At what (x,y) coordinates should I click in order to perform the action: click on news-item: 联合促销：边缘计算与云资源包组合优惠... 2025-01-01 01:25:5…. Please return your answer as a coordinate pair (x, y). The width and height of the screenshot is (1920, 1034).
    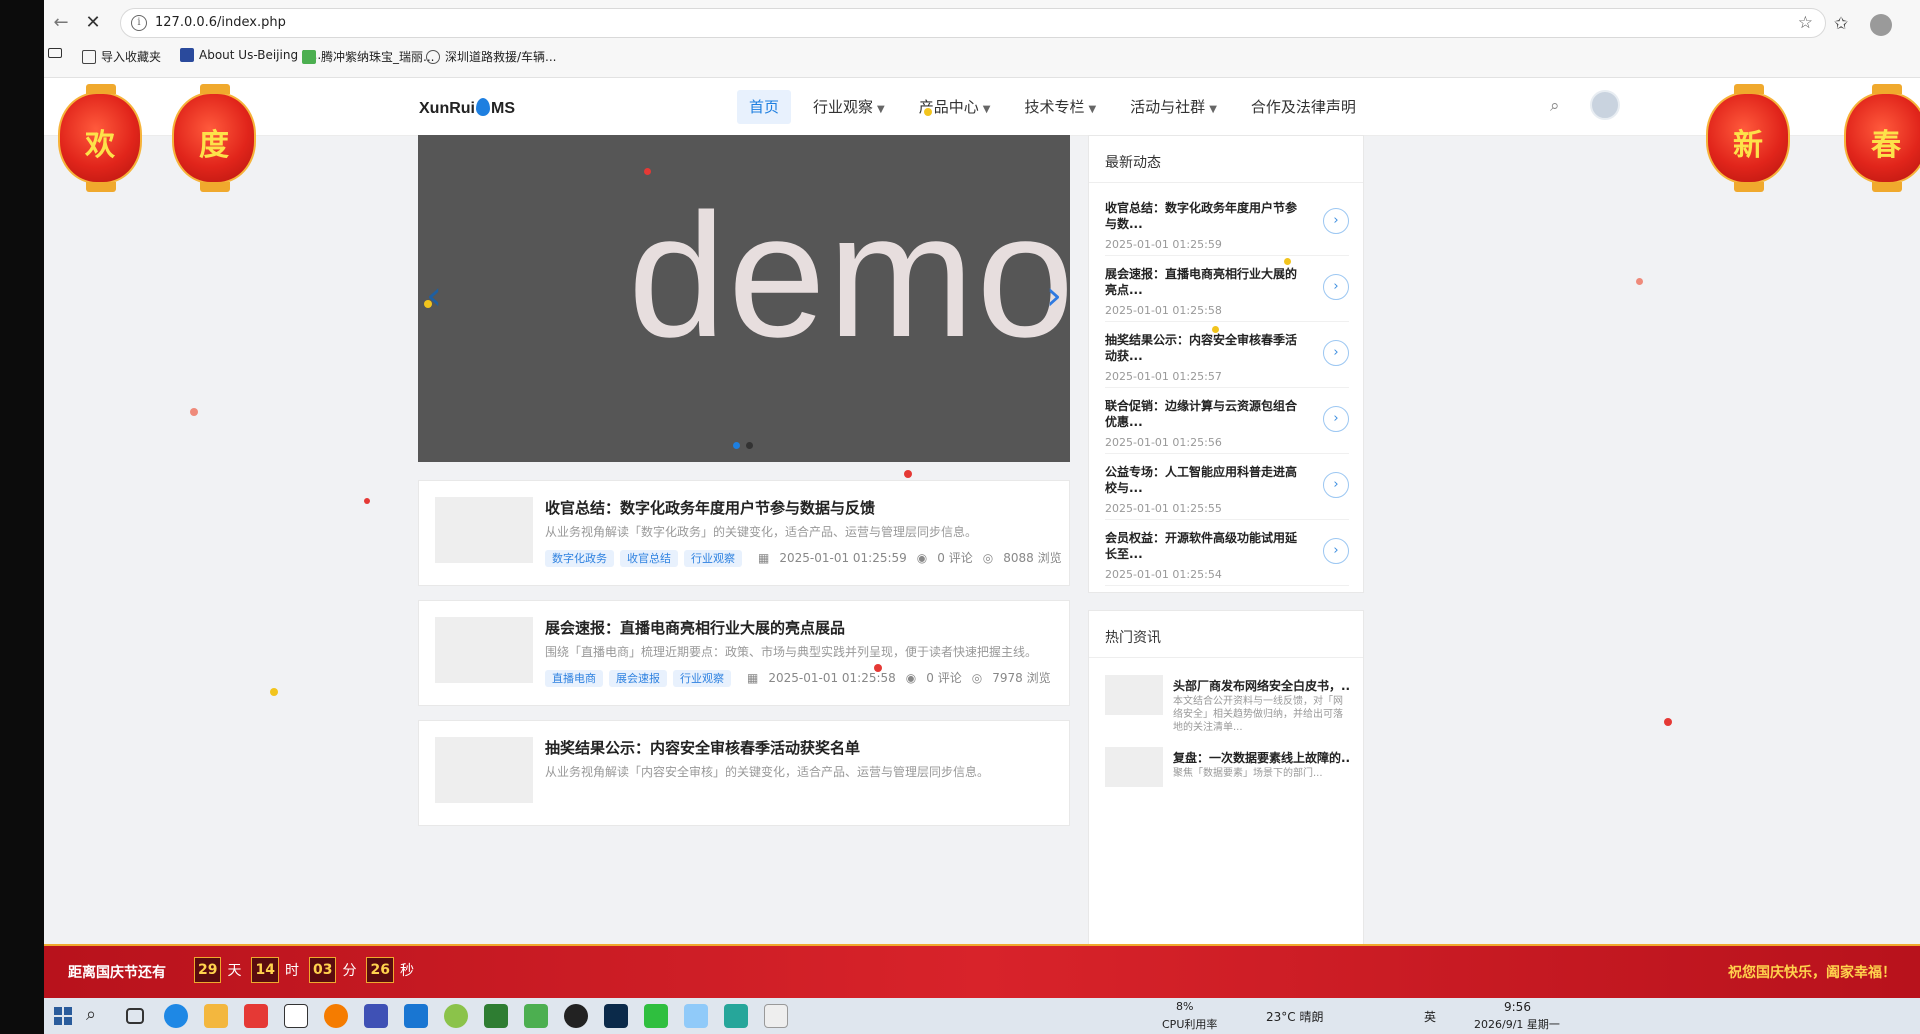
    Looking at the image, I should click on (1227, 421).